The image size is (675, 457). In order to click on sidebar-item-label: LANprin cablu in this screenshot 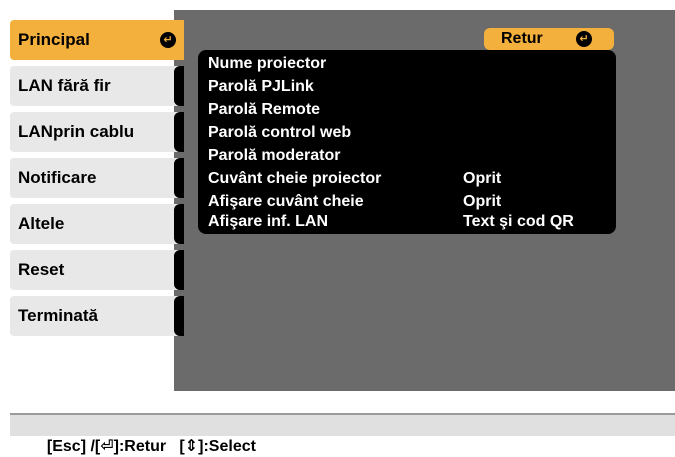, I will do `click(76, 131)`.